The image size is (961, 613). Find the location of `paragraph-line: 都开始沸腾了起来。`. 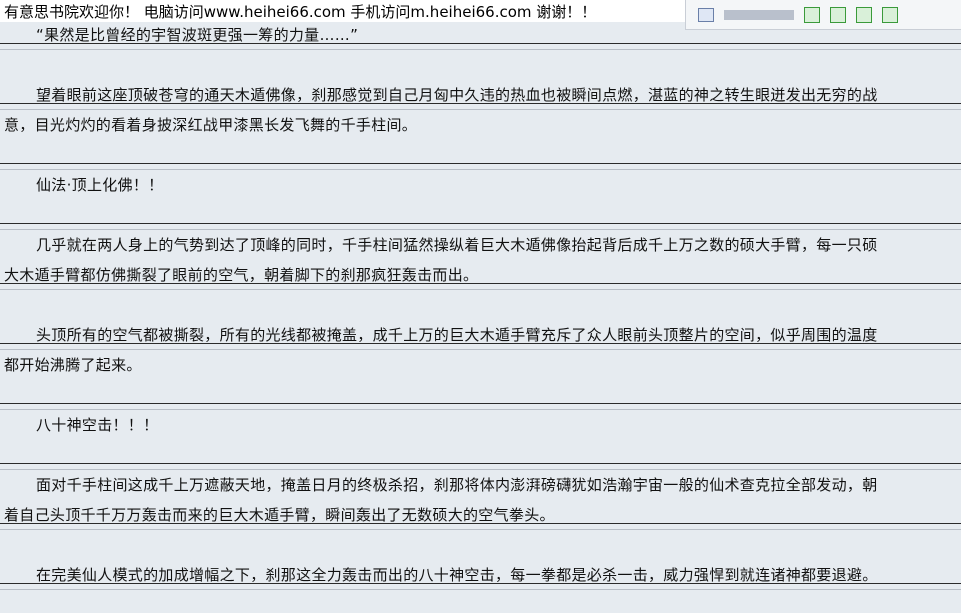

paragraph-line: 都开始沸腾了起来。 is located at coordinates (73, 365).